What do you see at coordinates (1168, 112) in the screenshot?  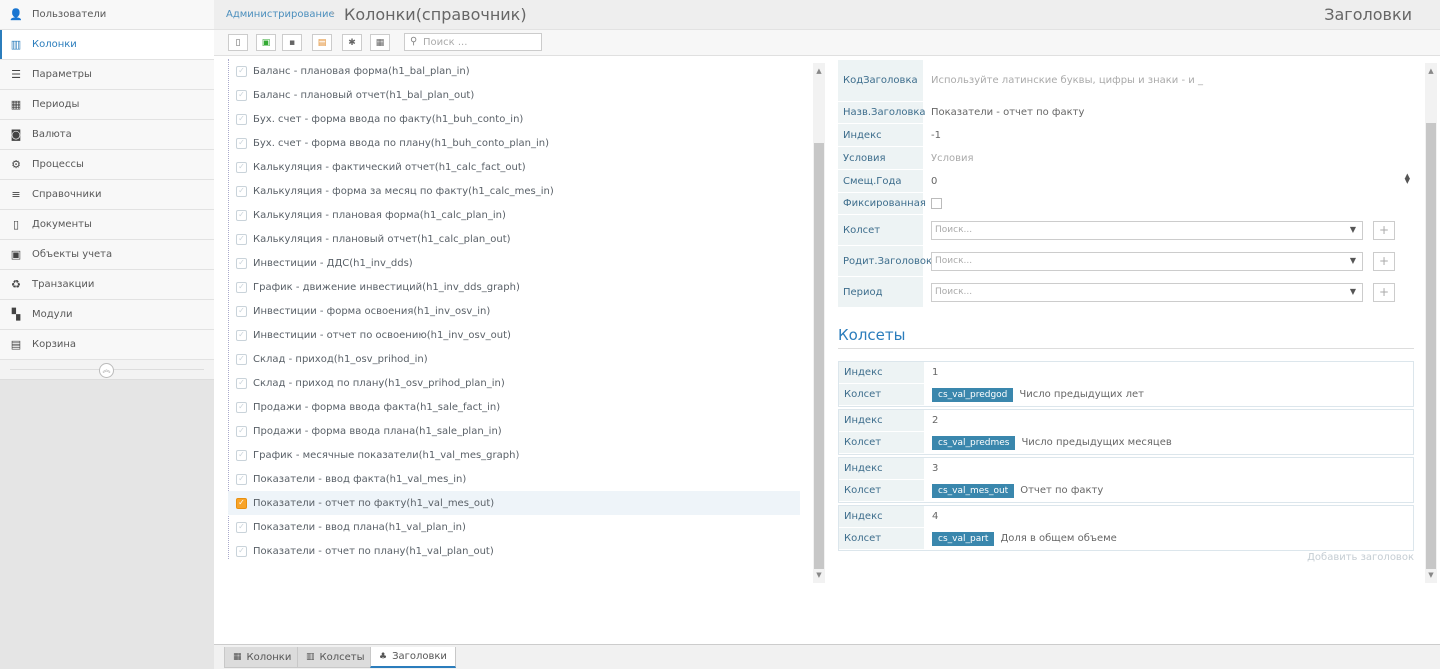 I see `name-field: Показатели - отчет по факту` at bounding box center [1168, 112].